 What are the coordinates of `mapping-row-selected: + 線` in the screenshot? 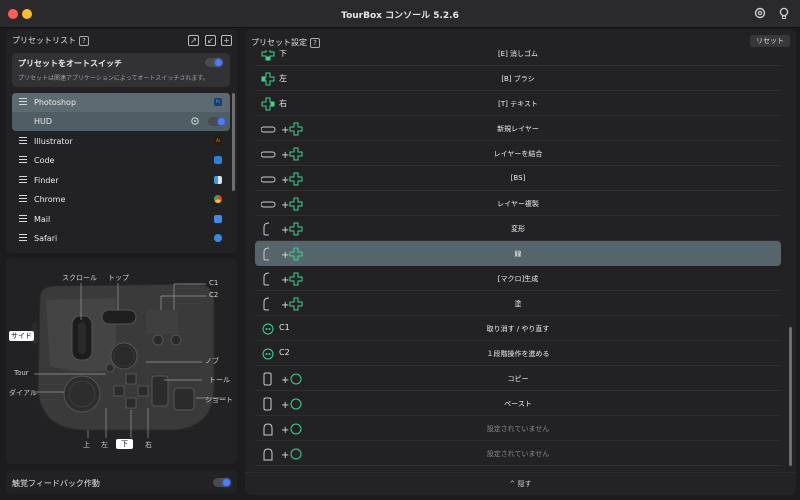 It's located at (518, 253).